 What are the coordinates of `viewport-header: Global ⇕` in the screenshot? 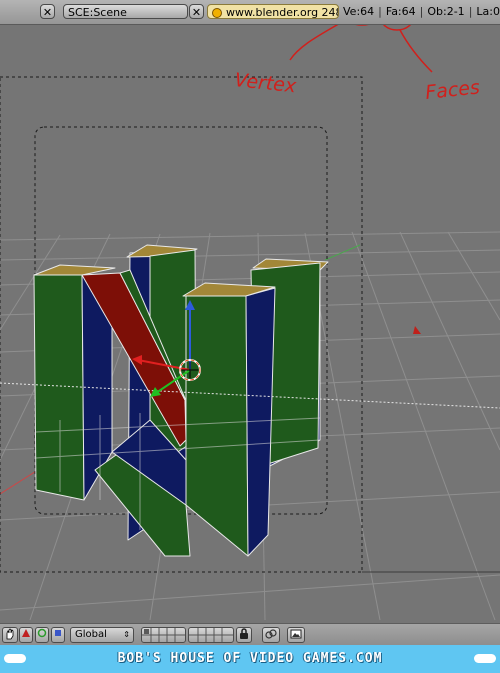 It's located at (250, 634).